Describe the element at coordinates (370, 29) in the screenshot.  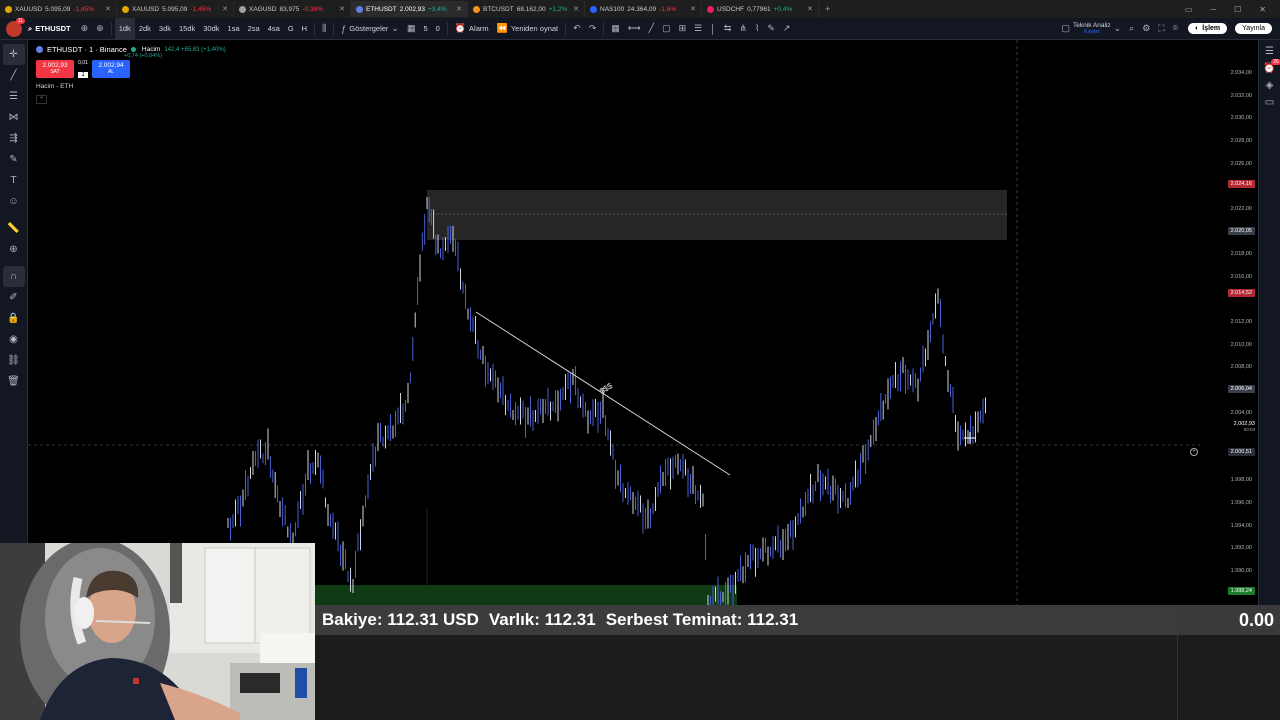
I see `indicators-button: ƒ Göstergeler ⌄` at that location.